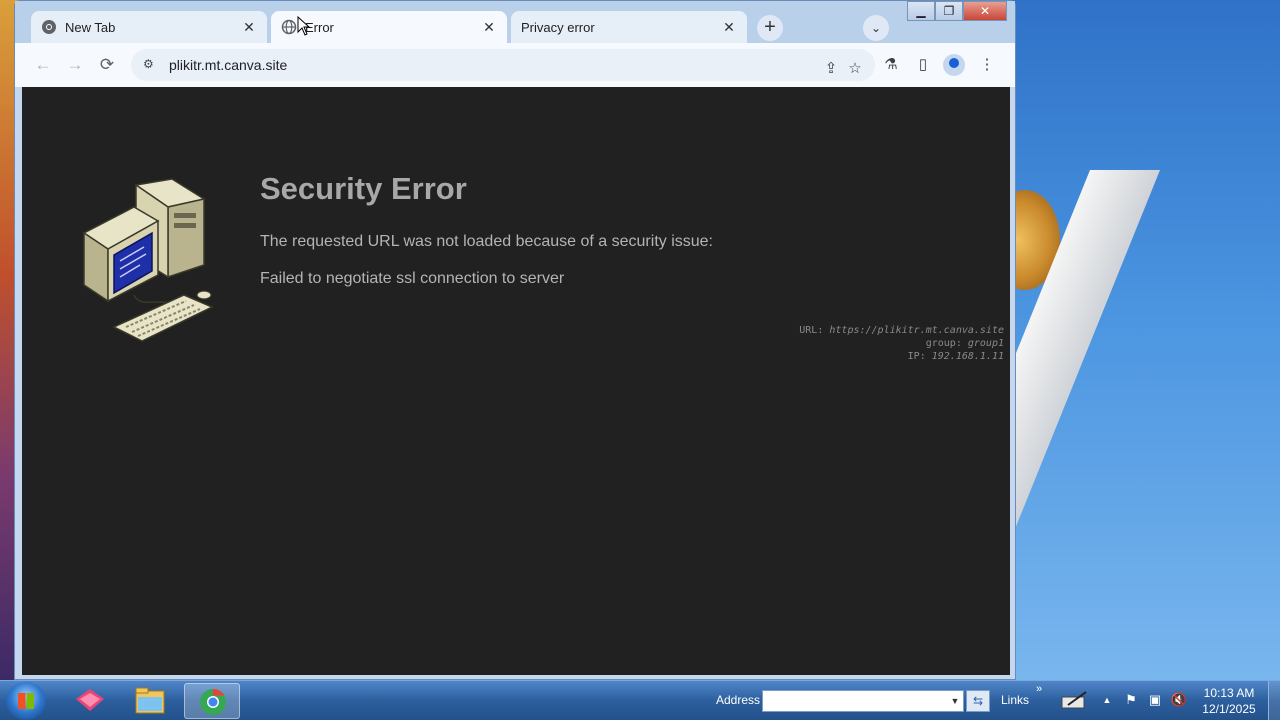  I want to click on action-center-flag-icon: ⚑, so click(1131, 700).